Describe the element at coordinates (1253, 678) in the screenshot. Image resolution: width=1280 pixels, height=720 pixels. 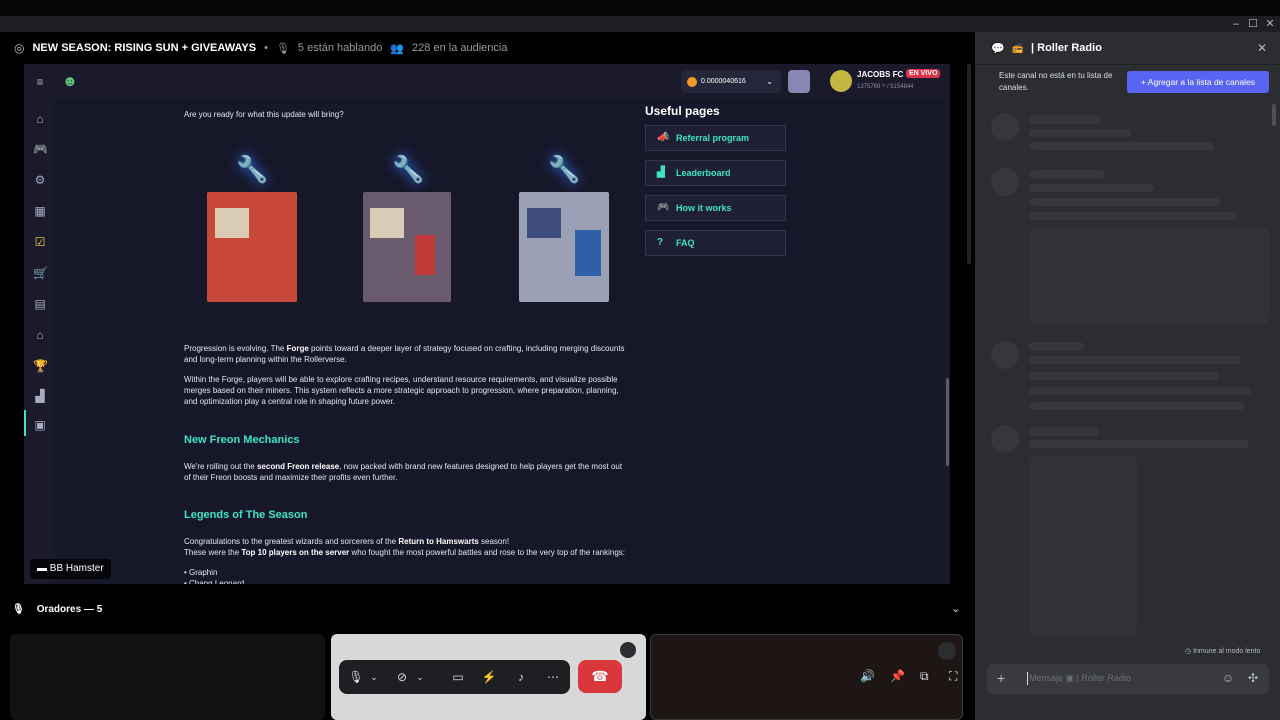
I see `apps-icon: ✣` at that location.